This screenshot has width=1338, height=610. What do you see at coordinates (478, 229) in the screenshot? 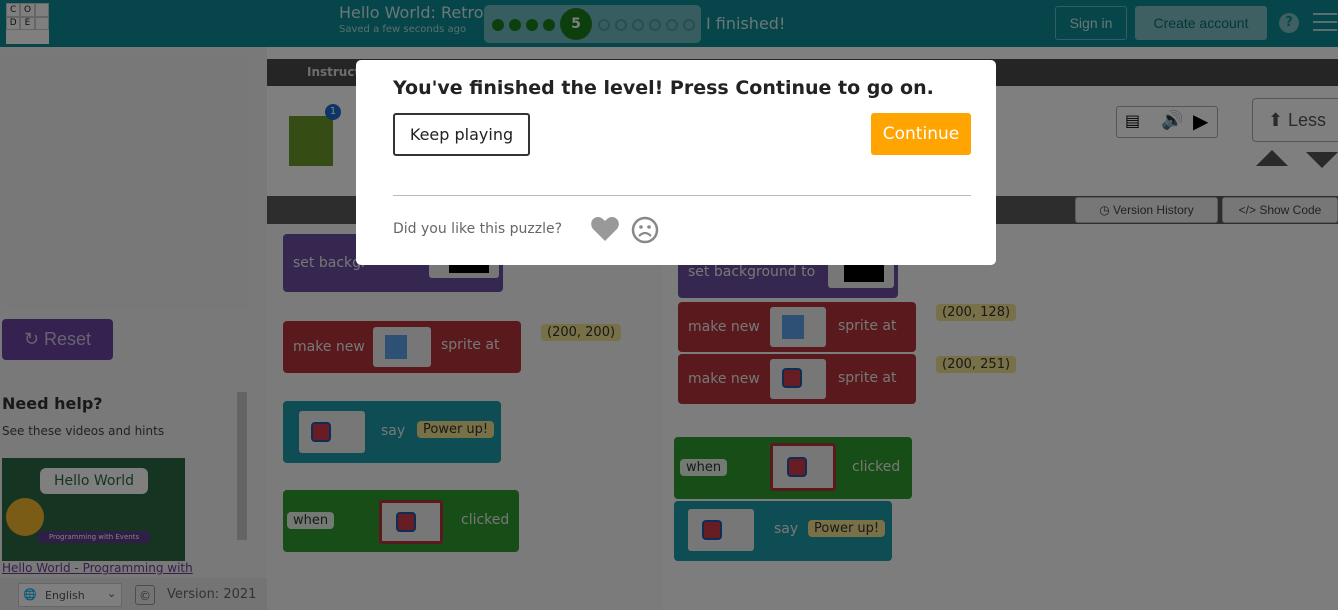
I see `feedback-question: Did you like this puzzle?` at bounding box center [478, 229].